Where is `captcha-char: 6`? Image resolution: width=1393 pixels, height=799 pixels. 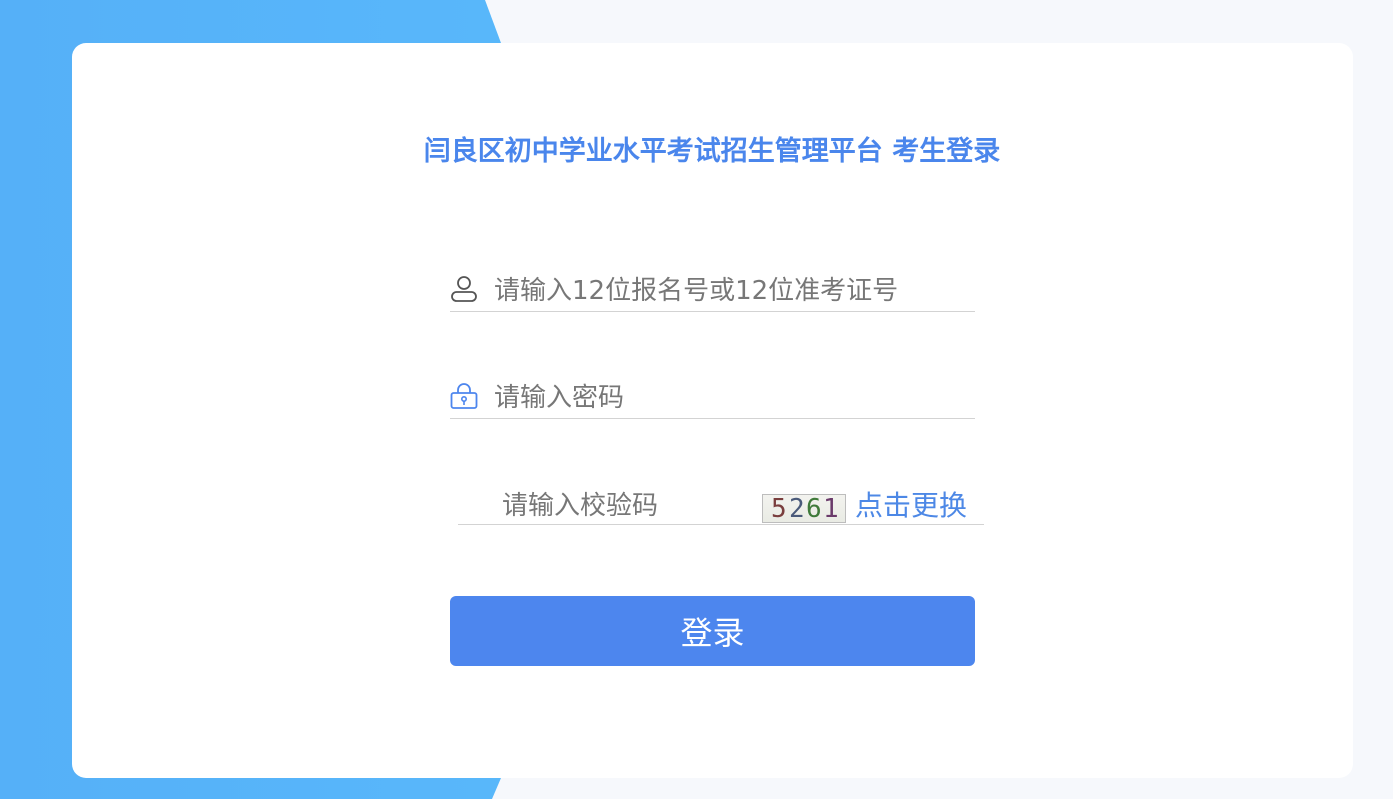 captcha-char: 6 is located at coordinates (814, 508).